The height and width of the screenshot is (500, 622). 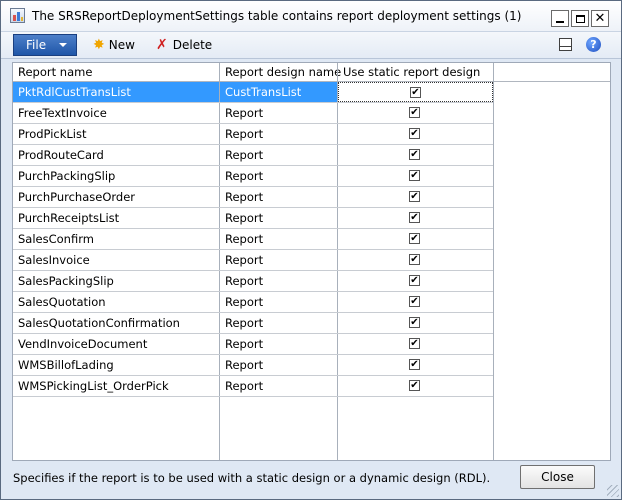 What do you see at coordinates (415, 72) in the screenshot?
I see `column-header-use-static-design: Use static report design` at bounding box center [415, 72].